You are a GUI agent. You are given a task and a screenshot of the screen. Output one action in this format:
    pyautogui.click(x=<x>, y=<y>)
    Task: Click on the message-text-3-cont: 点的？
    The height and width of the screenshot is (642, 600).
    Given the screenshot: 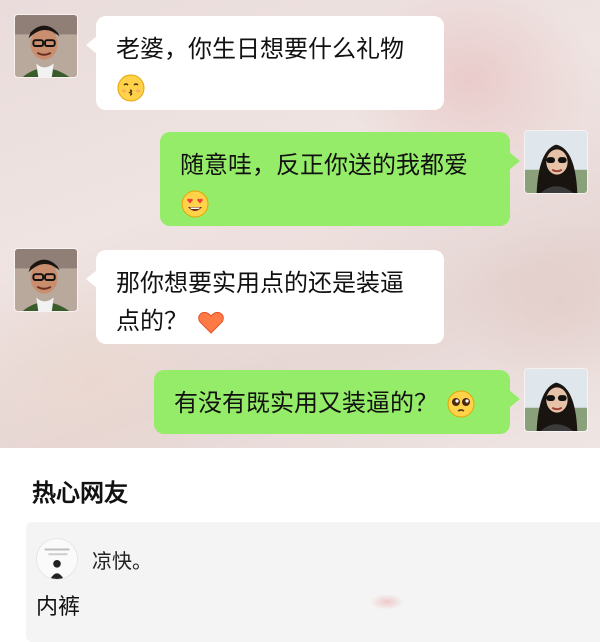 What is the action you would take?
    pyautogui.click(x=152, y=321)
    